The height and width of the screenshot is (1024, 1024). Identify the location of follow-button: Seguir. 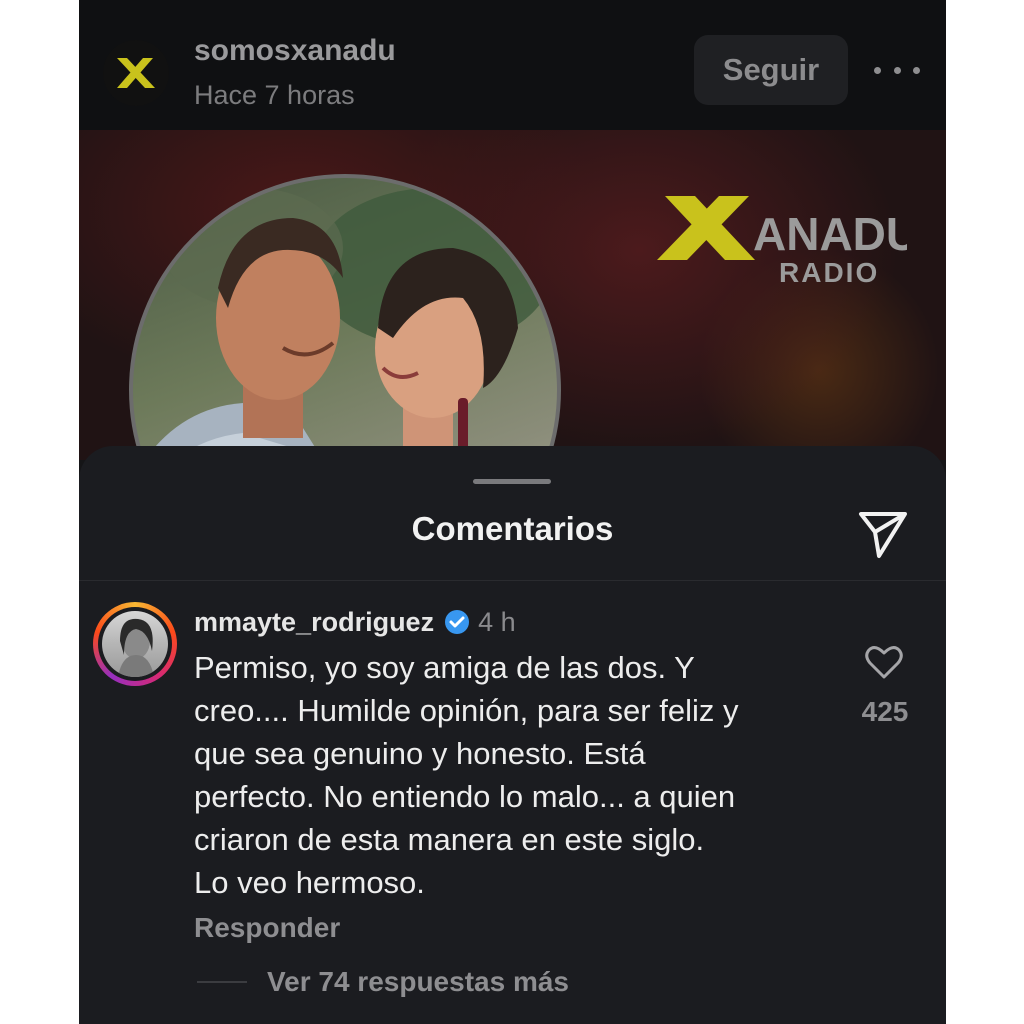
(771, 70).